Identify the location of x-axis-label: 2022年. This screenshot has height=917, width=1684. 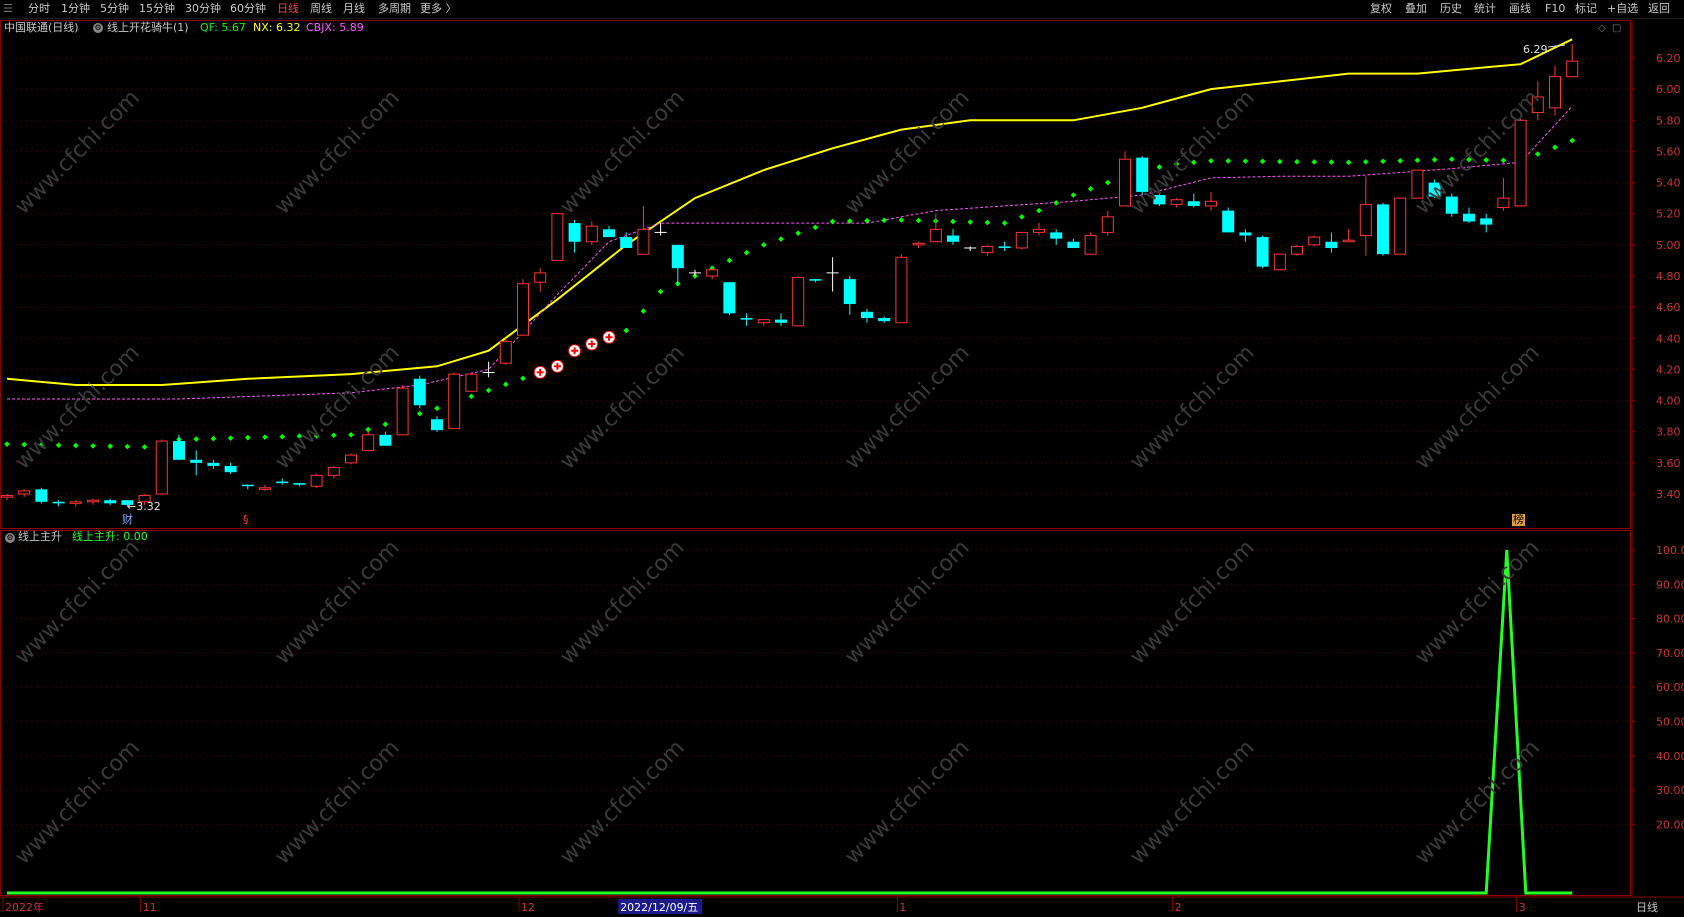
(24, 907).